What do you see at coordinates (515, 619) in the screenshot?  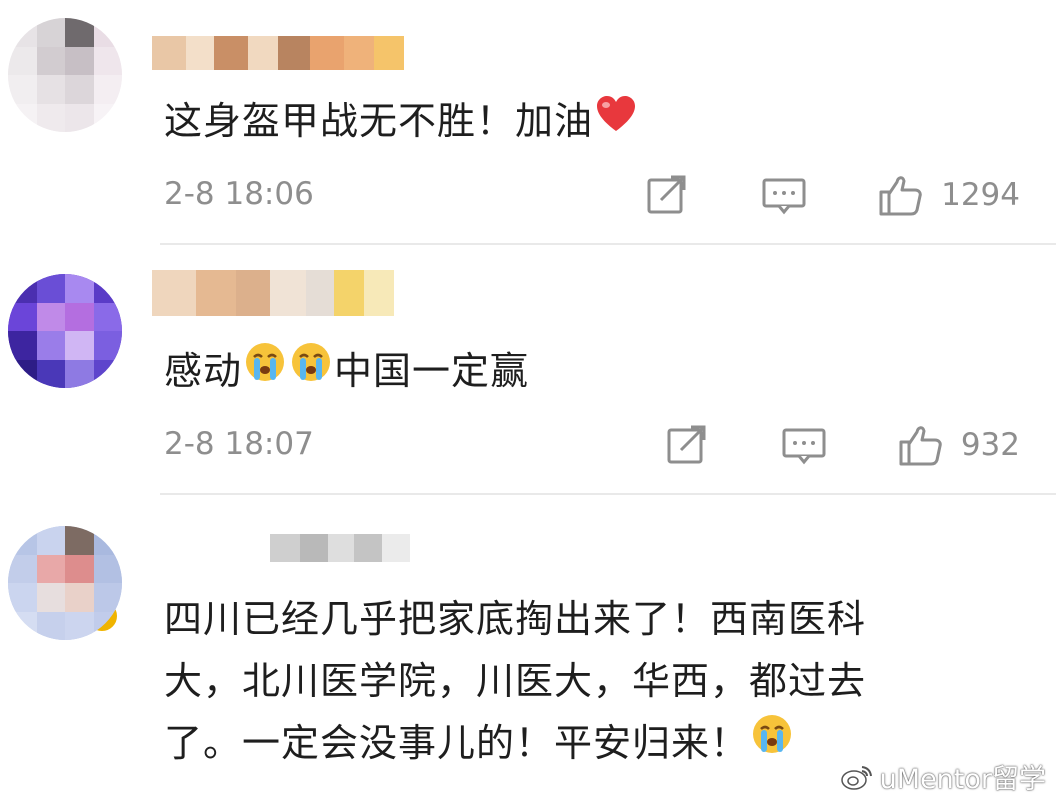 I see `comment-line: 四川已经几乎把家底掏出来了！西南医科` at bounding box center [515, 619].